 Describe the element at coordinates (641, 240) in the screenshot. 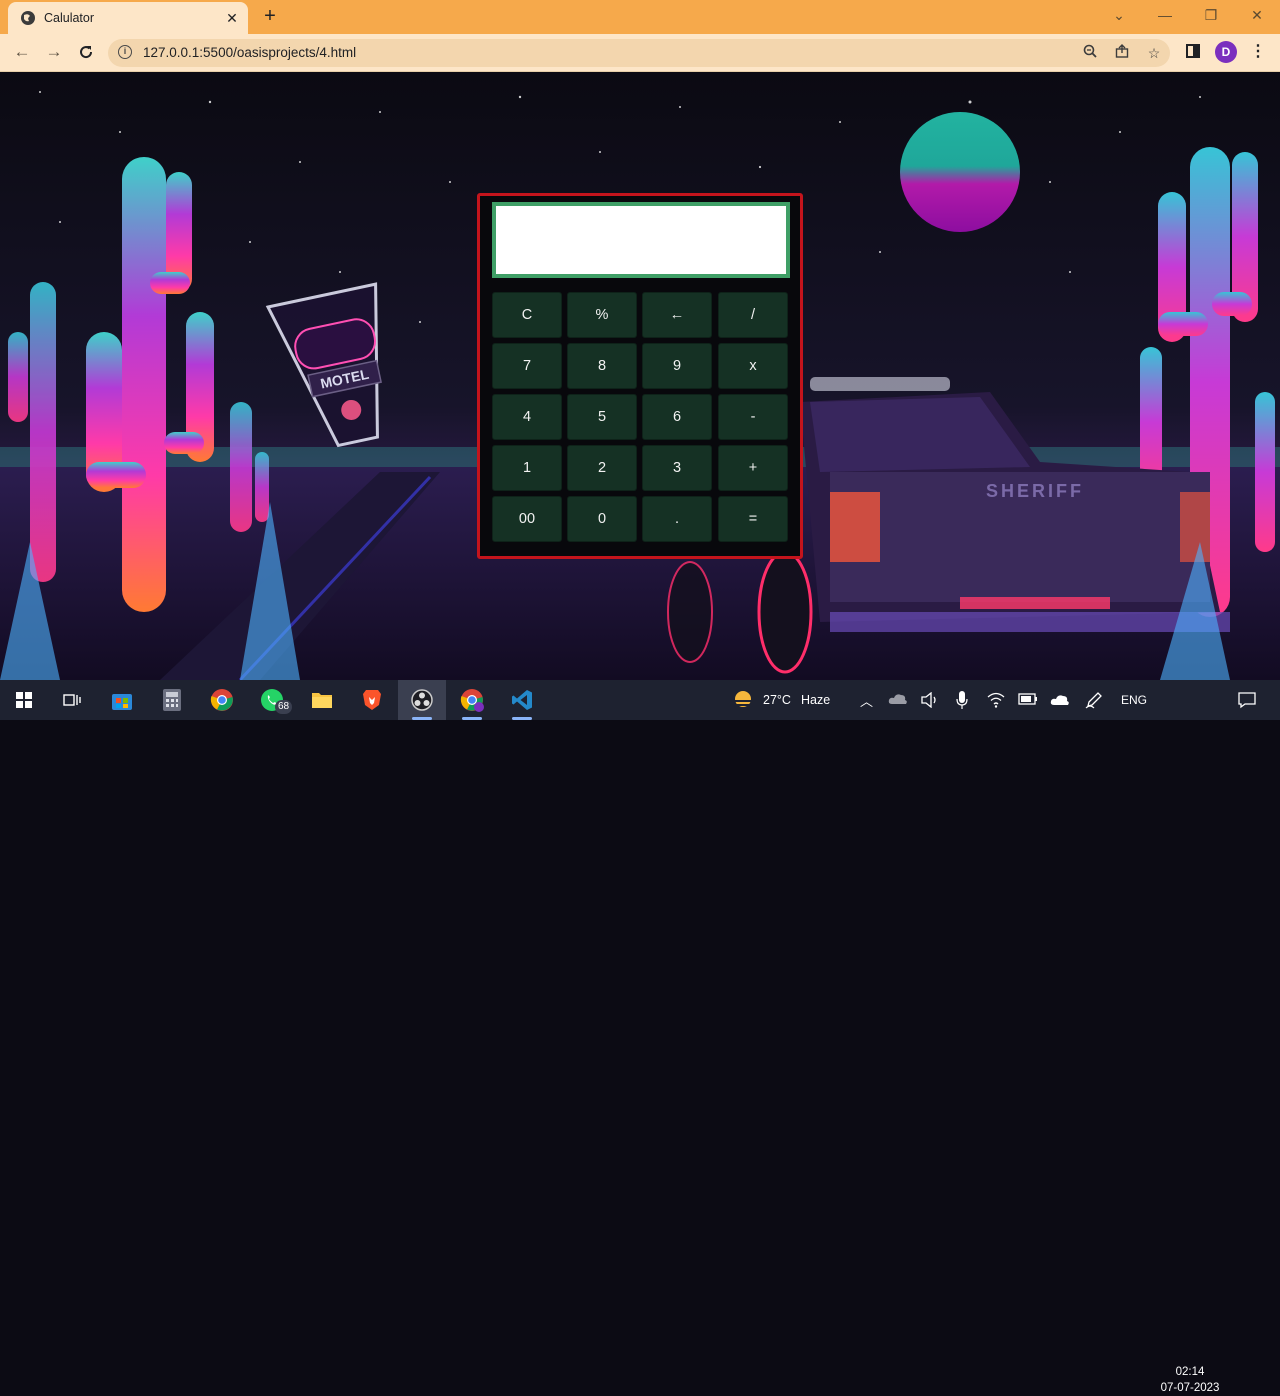

I see `calculator-display` at that location.